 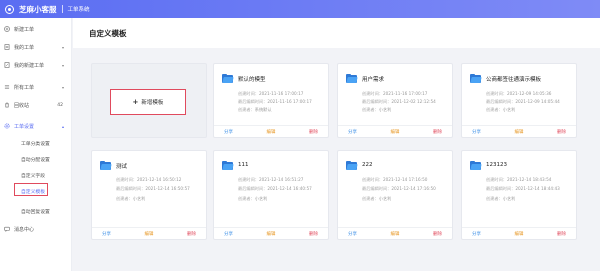 What do you see at coordinates (62, 126) in the screenshot?
I see `chevron-up-icon: ▴` at bounding box center [62, 126].